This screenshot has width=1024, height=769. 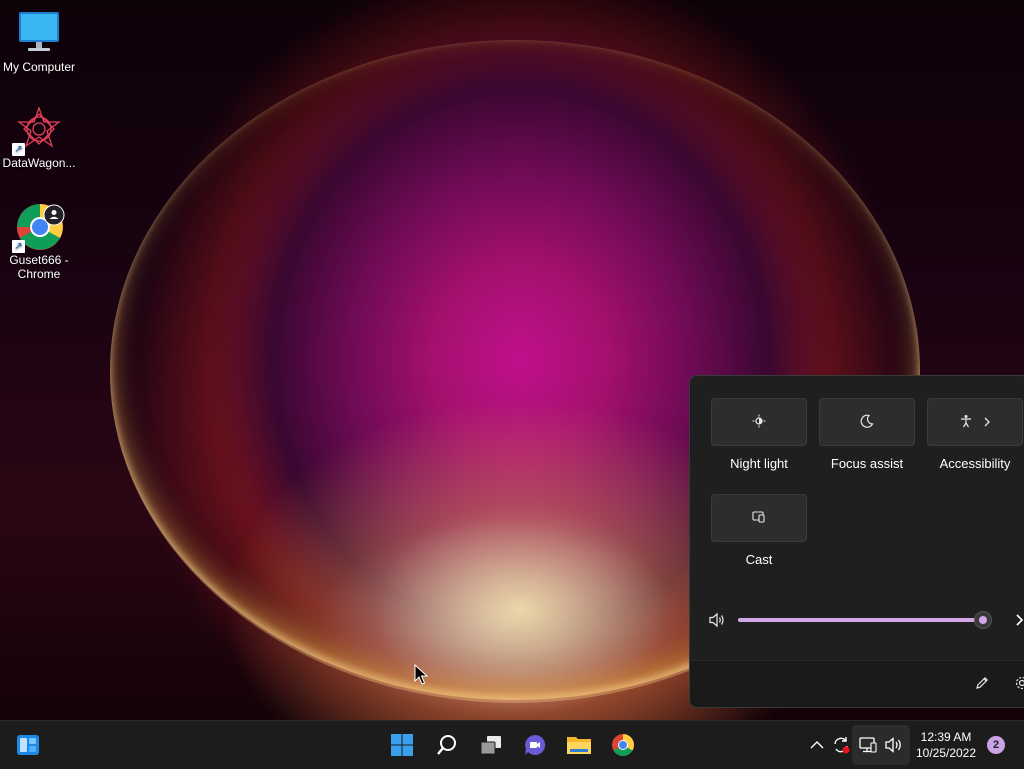 What do you see at coordinates (863, 620) in the screenshot?
I see `volume-slider-track` at bounding box center [863, 620].